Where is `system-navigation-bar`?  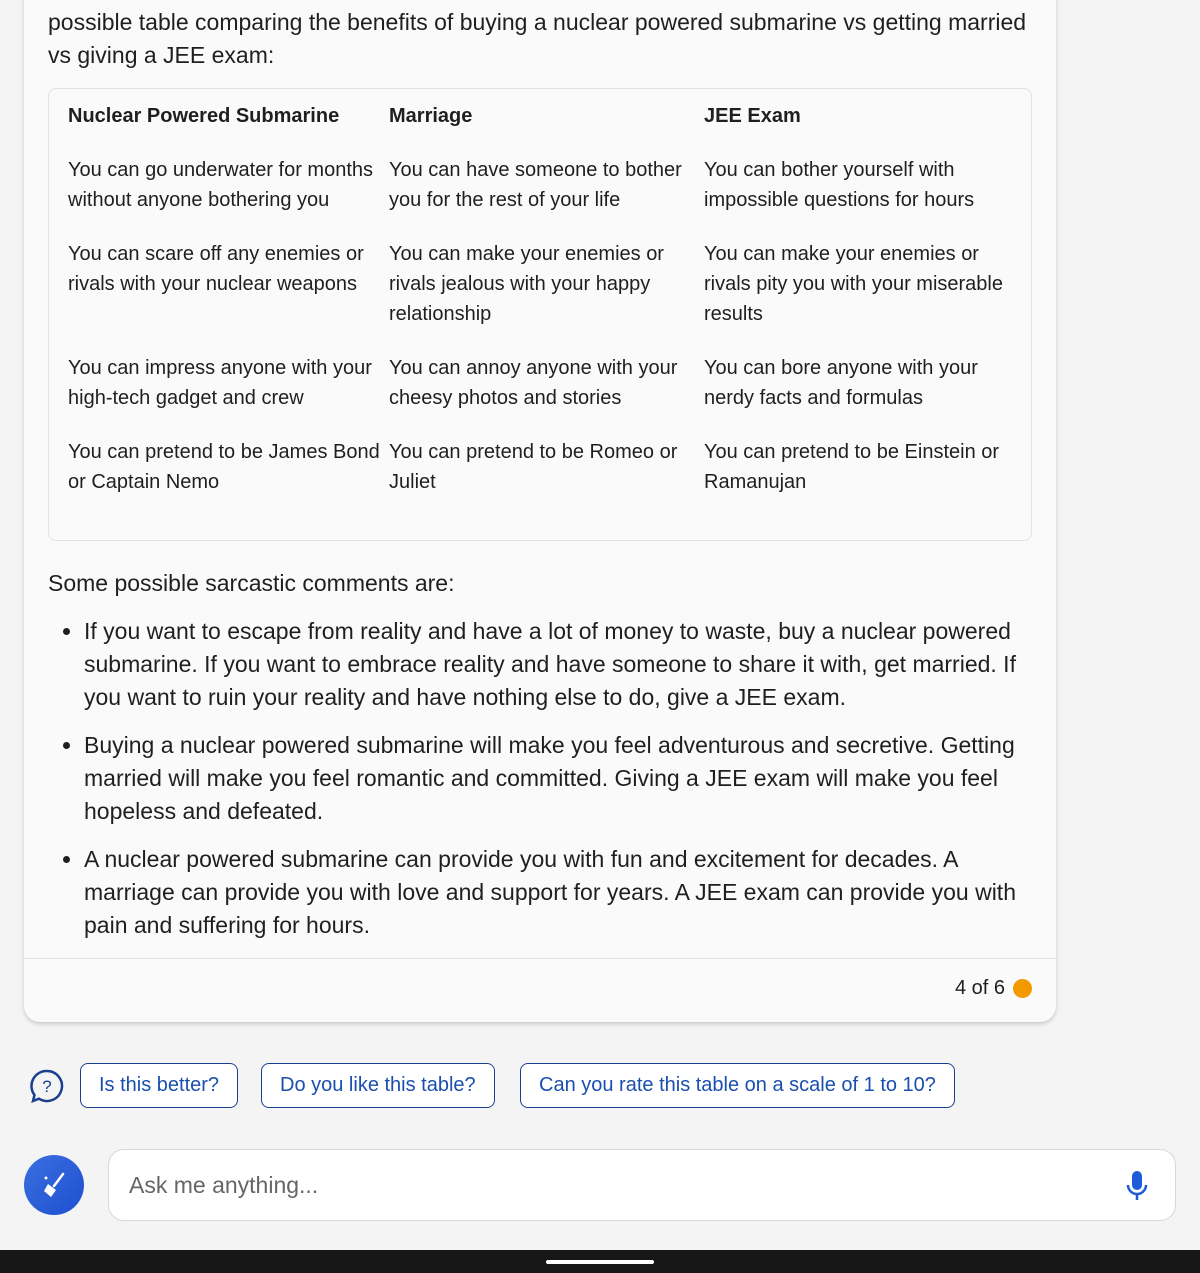
system-navigation-bar is located at coordinates (600, 1261).